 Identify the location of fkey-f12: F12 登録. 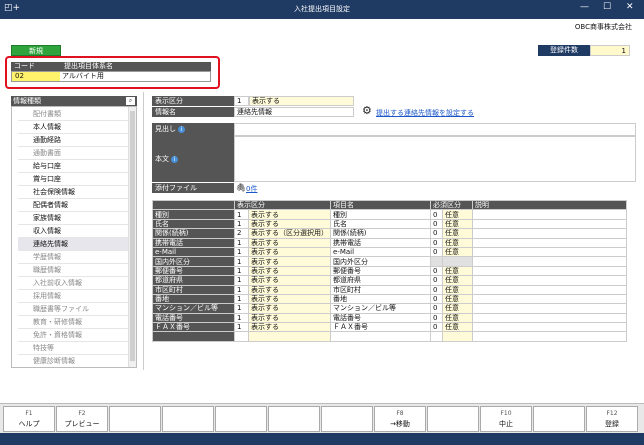
(612, 419).